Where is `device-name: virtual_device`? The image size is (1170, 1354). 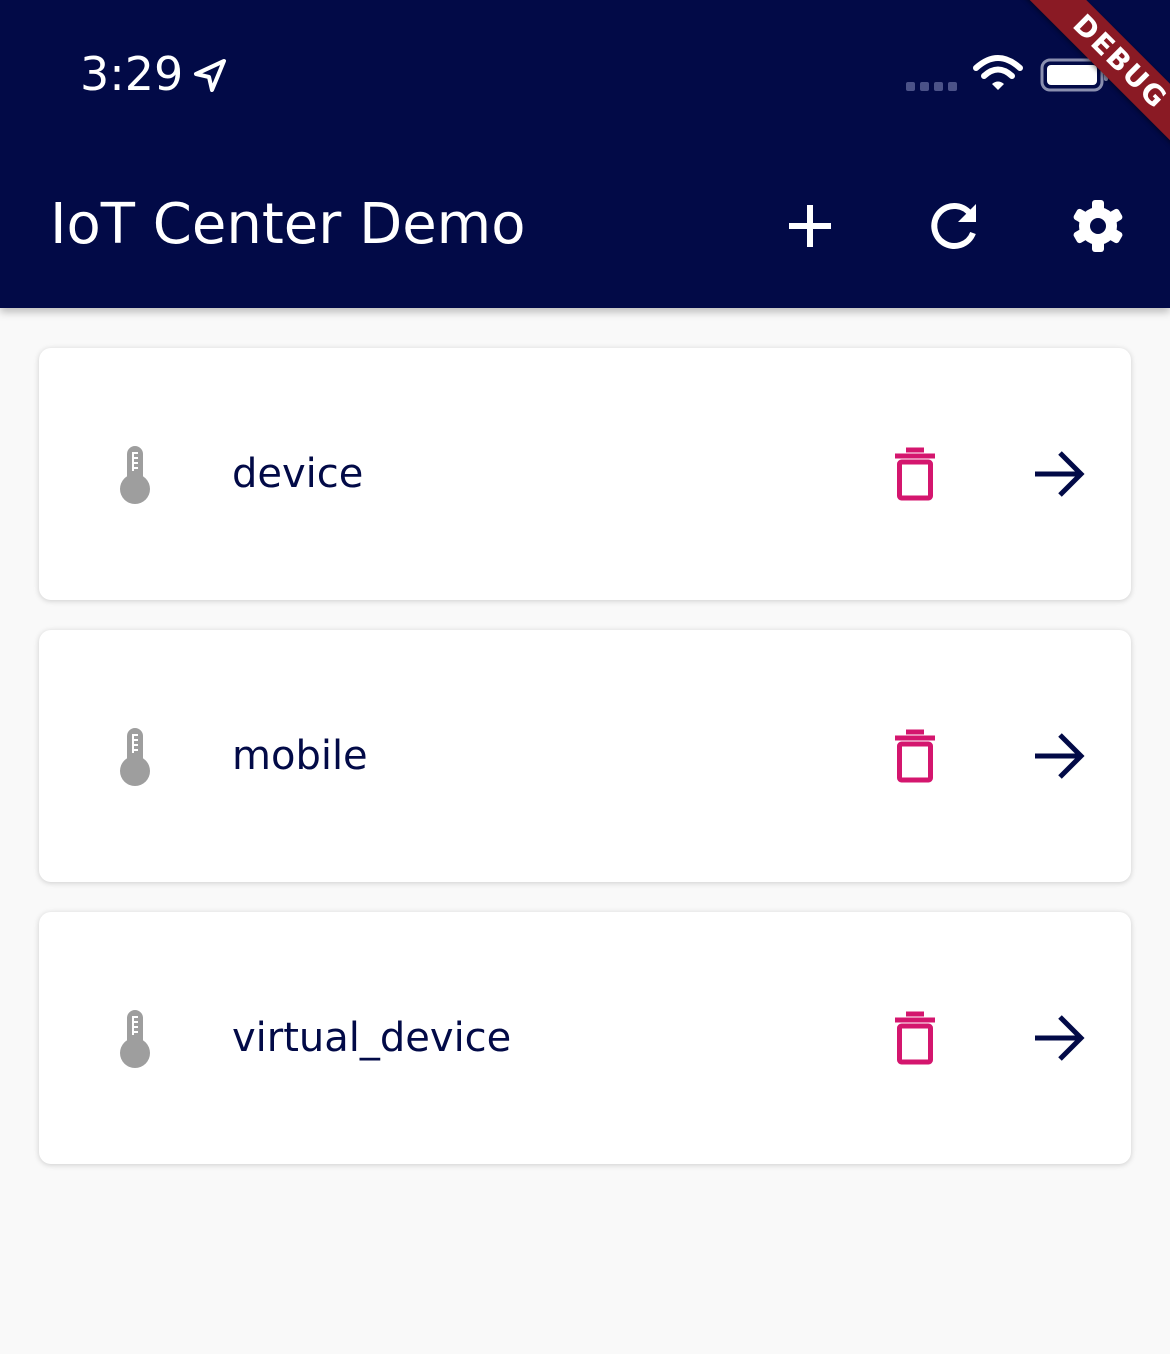 device-name: virtual_device is located at coordinates (372, 1038).